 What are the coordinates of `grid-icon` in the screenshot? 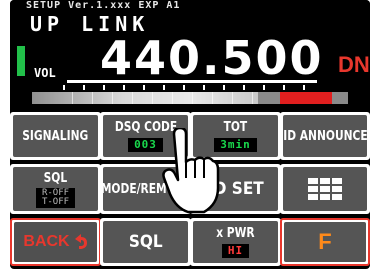 It's located at (325, 189).